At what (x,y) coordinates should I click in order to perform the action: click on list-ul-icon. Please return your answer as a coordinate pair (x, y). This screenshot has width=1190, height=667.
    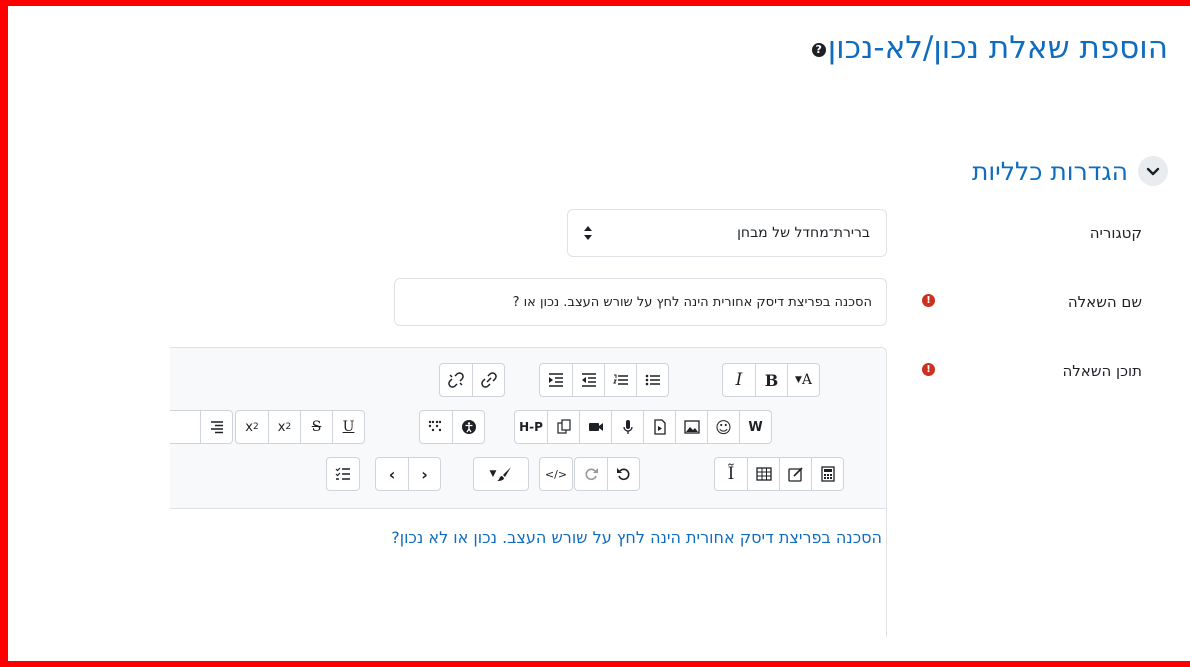
    Looking at the image, I should click on (652, 380).